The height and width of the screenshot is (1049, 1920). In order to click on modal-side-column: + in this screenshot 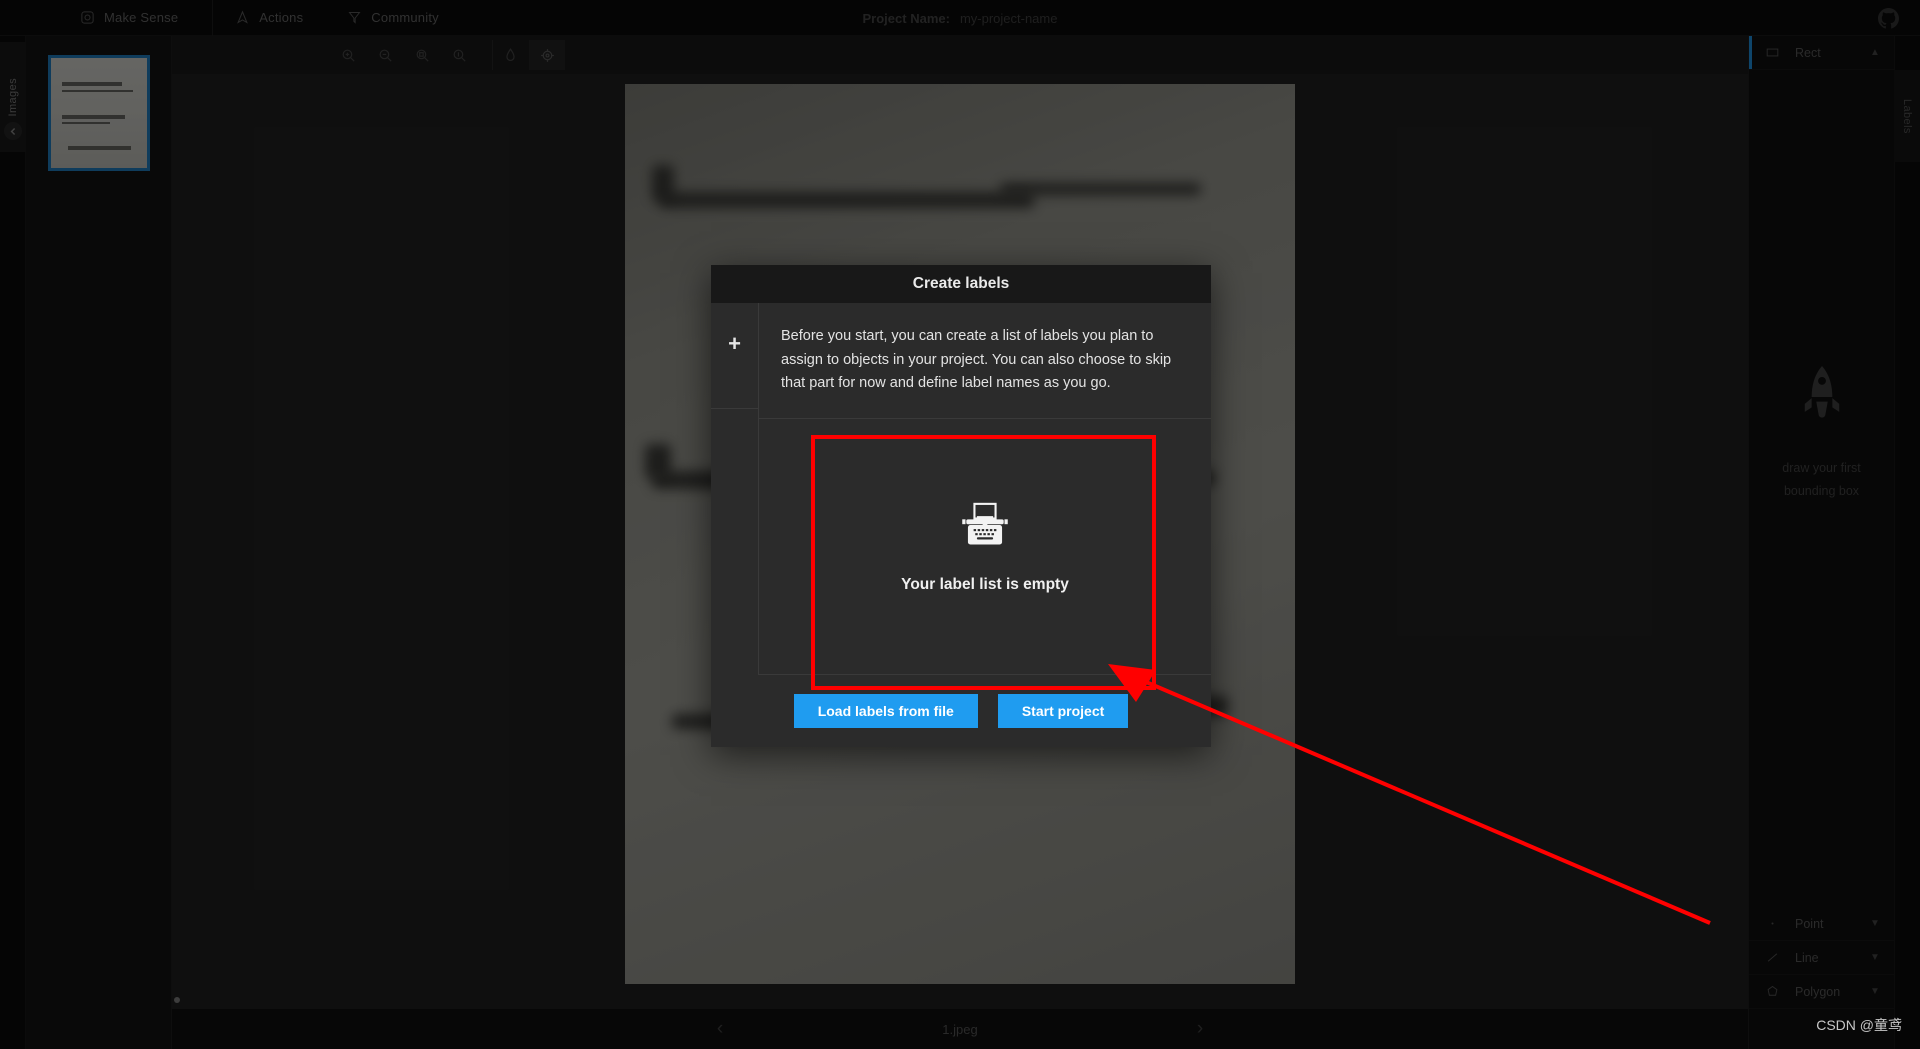, I will do `click(735, 489)`.